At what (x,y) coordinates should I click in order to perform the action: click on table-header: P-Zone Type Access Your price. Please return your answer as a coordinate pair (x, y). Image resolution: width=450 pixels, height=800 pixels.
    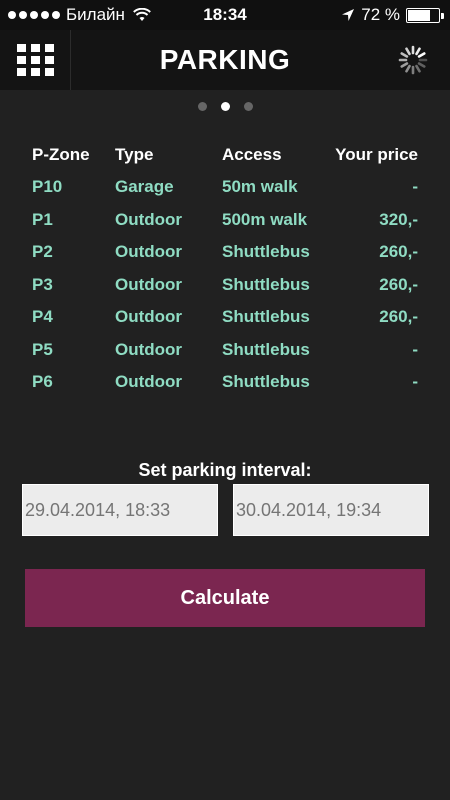
    Looking at the image, I should click on (225, 161).